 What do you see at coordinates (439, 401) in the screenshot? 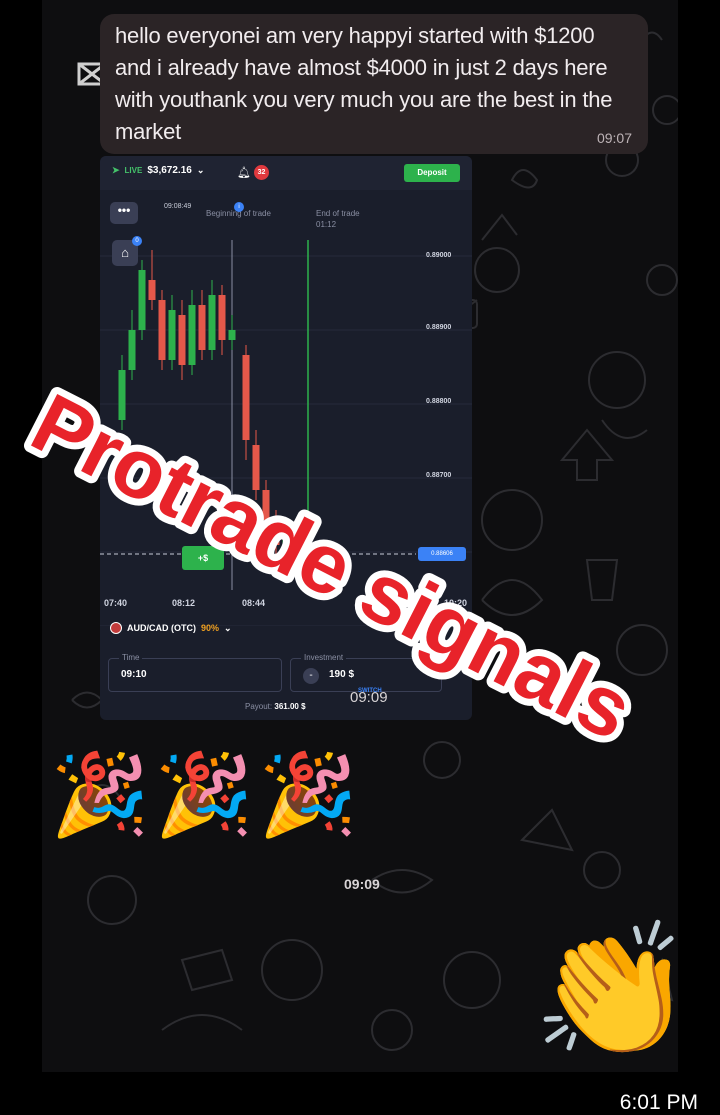
I see `y-tick-label: 0.88800` at bounding box center [439, 401].